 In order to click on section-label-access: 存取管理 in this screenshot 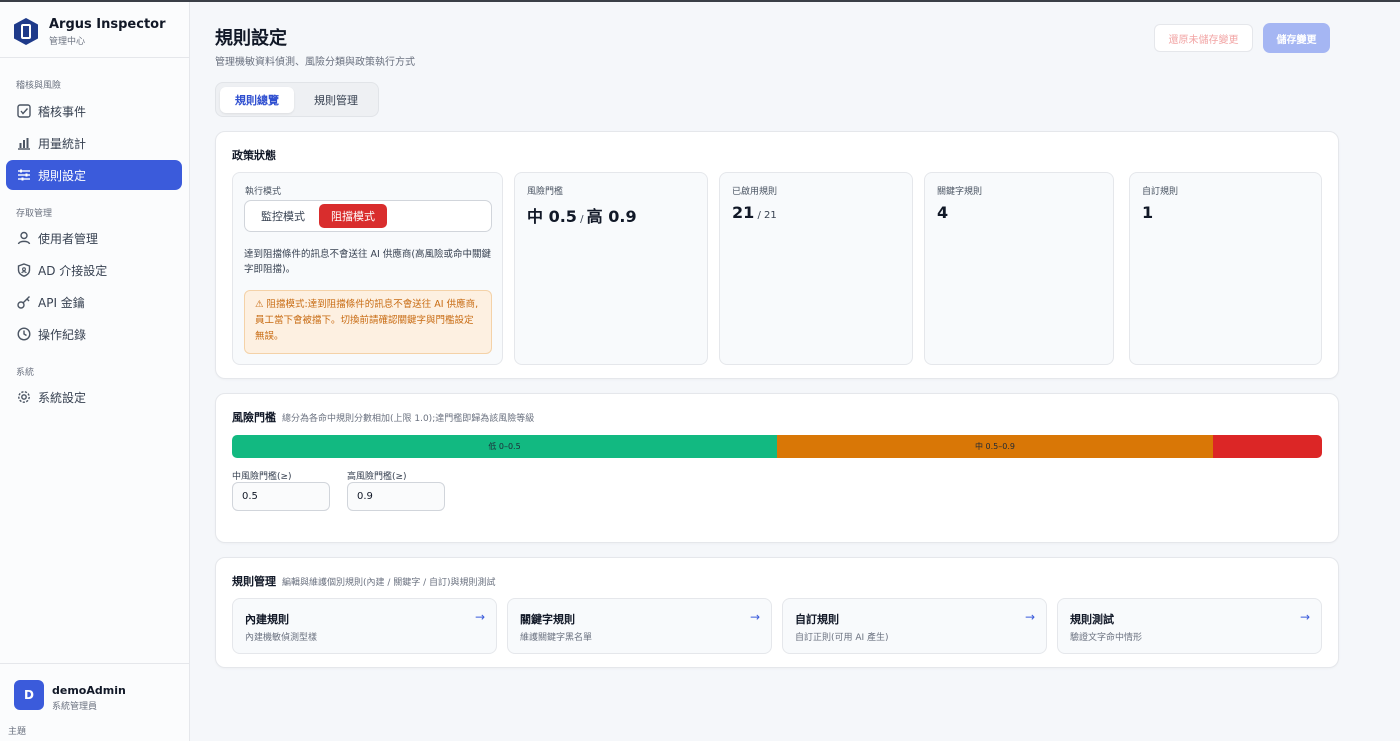, I will do `click(34, 214)`.